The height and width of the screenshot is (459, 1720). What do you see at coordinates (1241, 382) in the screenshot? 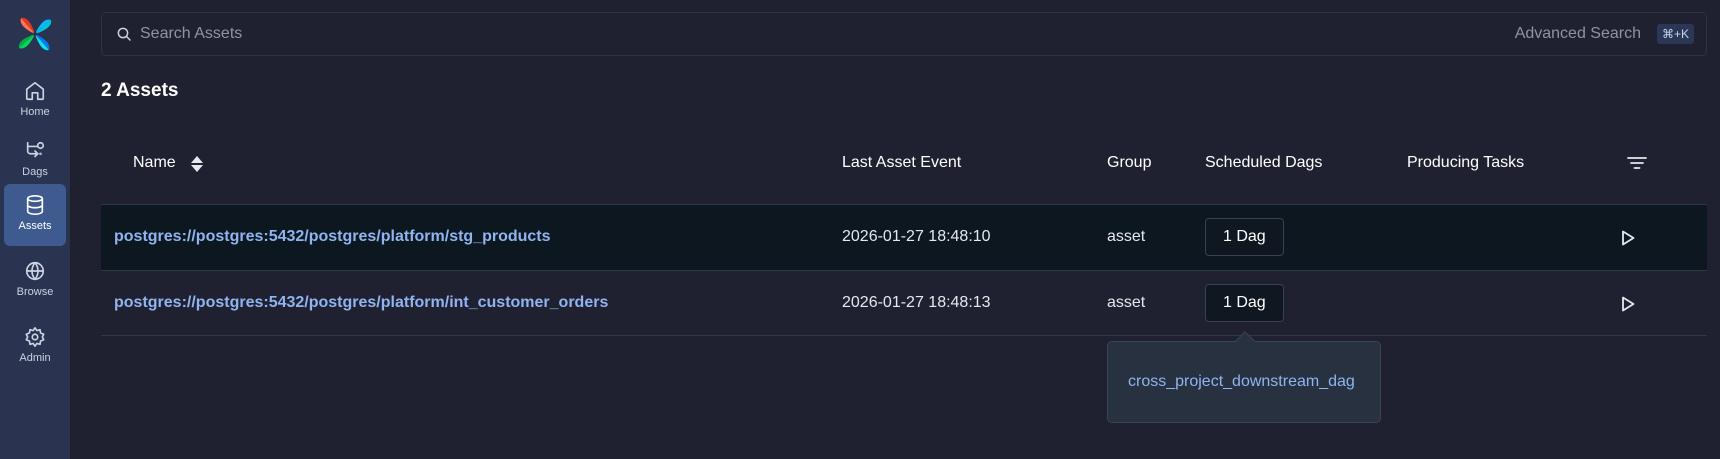
I see `dag-link: cross_project_downstream_dag` at bounding box center [1241, 382].